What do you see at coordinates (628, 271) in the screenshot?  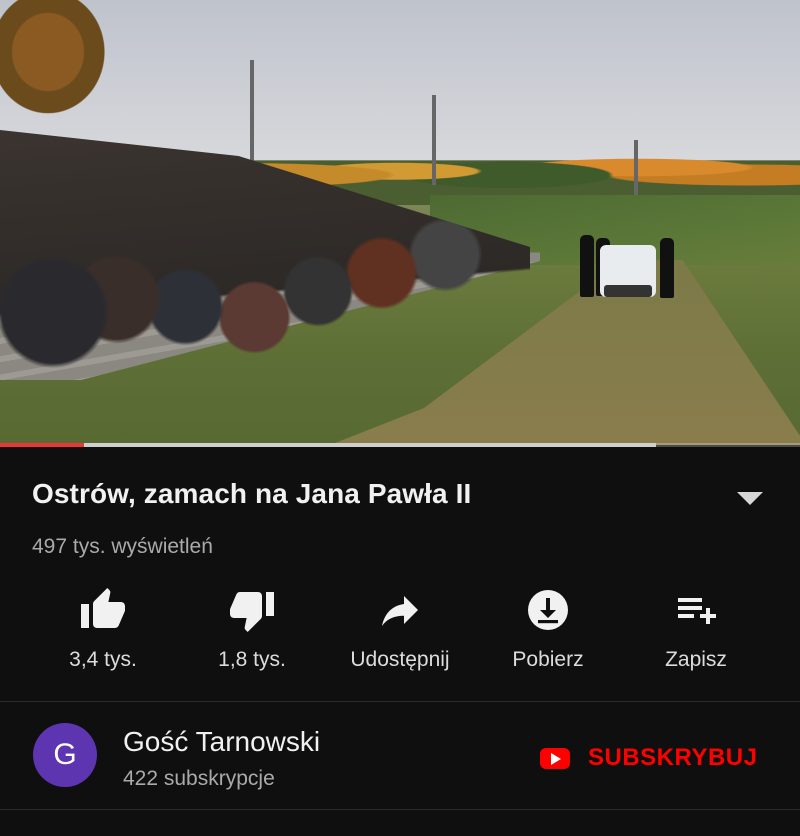 I see `video-cart` at bounding box center [628, 271].